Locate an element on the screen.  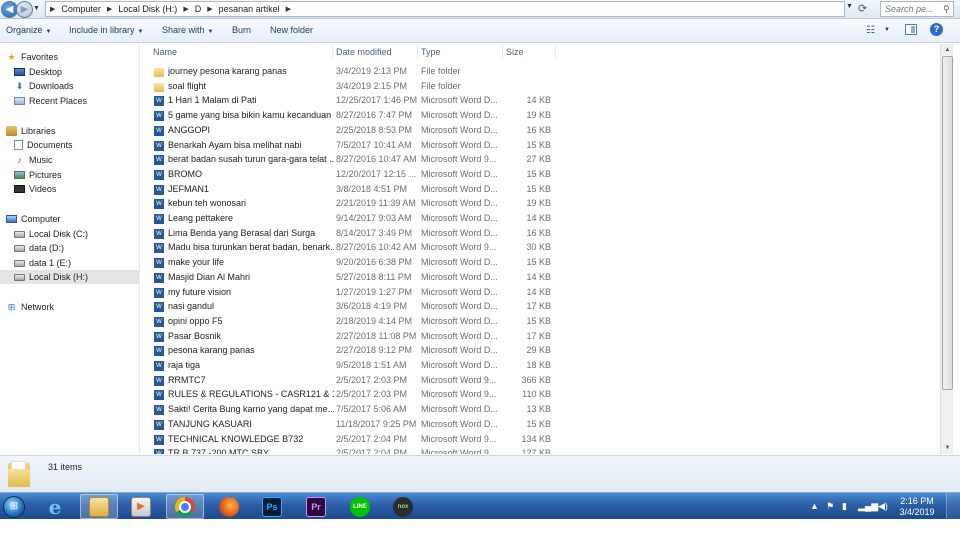
word-document-icon is located at coordinates (159, 233).